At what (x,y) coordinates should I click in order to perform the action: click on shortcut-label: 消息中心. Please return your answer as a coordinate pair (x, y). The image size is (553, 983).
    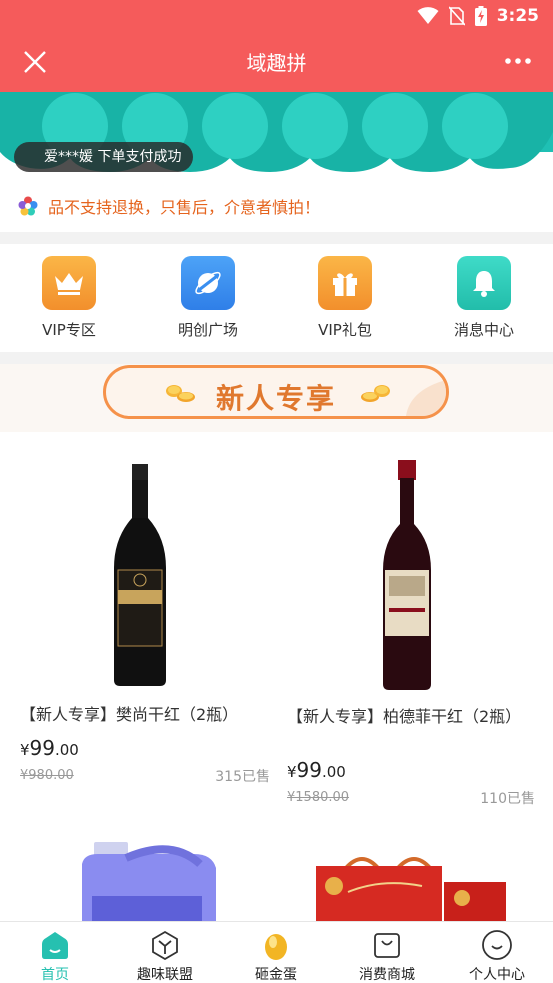
    Looking at the image, I should click on (483, 330).